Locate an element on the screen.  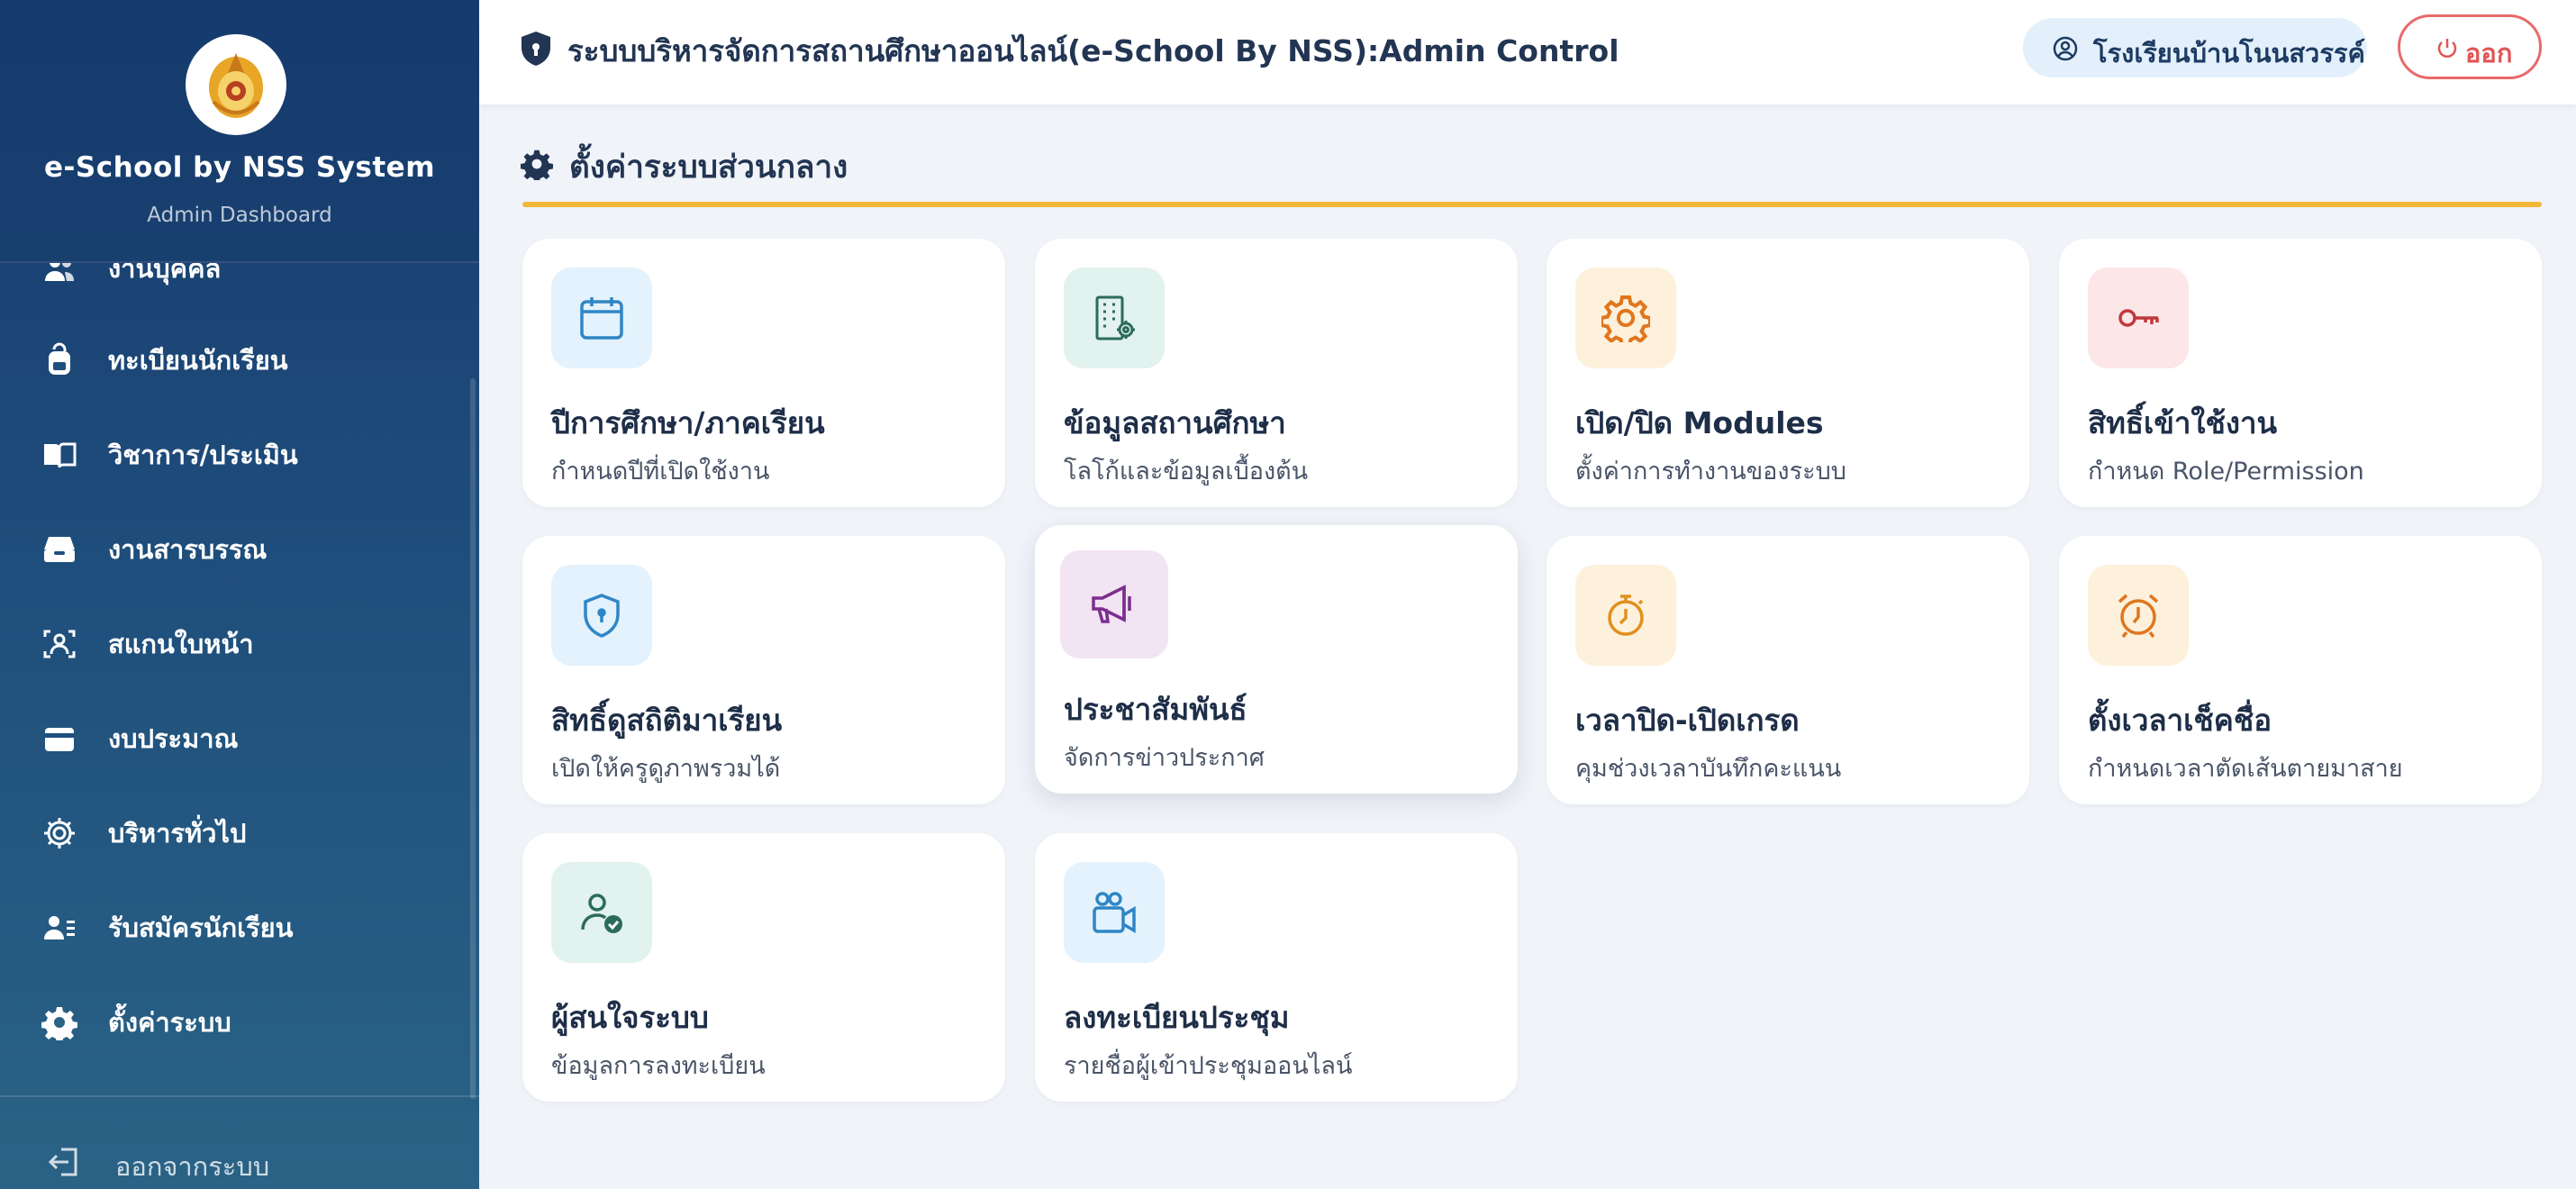
brand-title: e-School by NSS System is located at coordinates (239, 167).